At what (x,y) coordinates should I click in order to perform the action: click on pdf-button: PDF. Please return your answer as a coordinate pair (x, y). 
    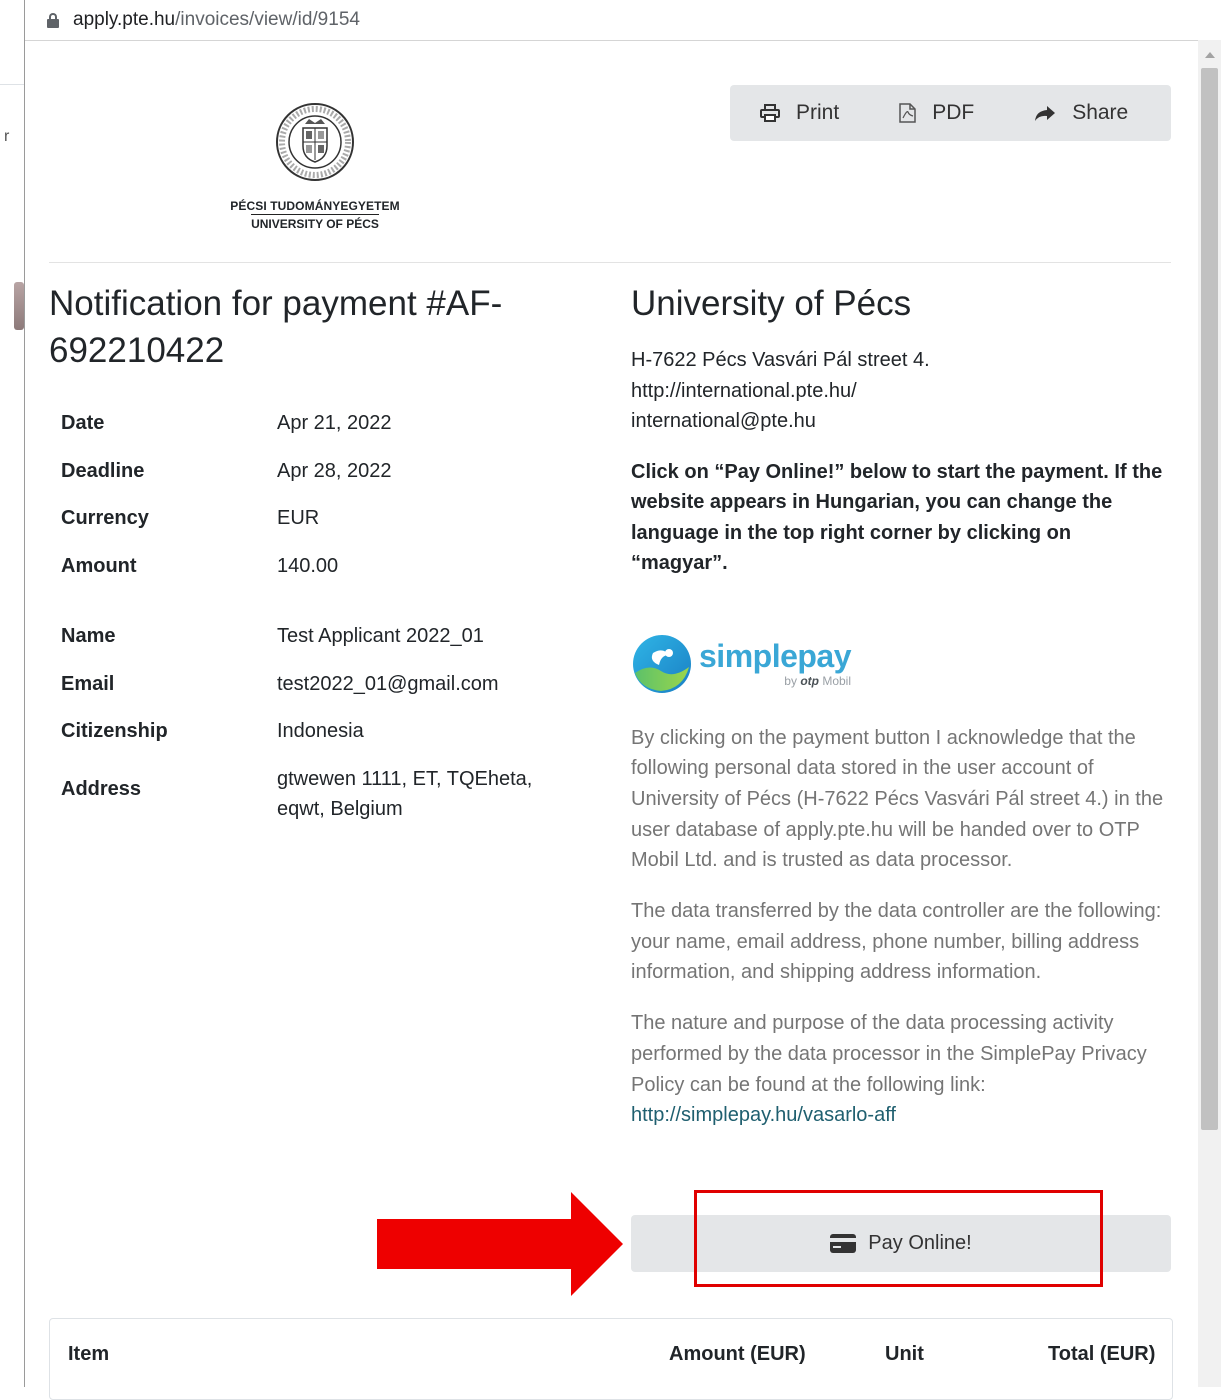
    Looking at the image, I should click on (936, 113).